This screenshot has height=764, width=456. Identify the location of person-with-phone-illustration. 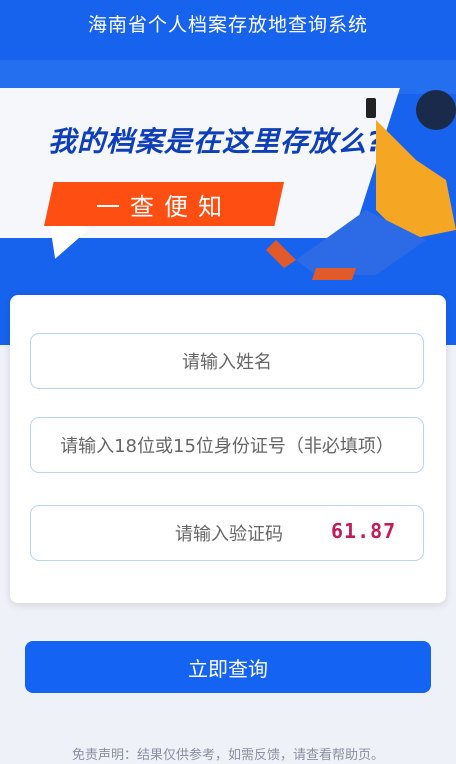
(361, 185).